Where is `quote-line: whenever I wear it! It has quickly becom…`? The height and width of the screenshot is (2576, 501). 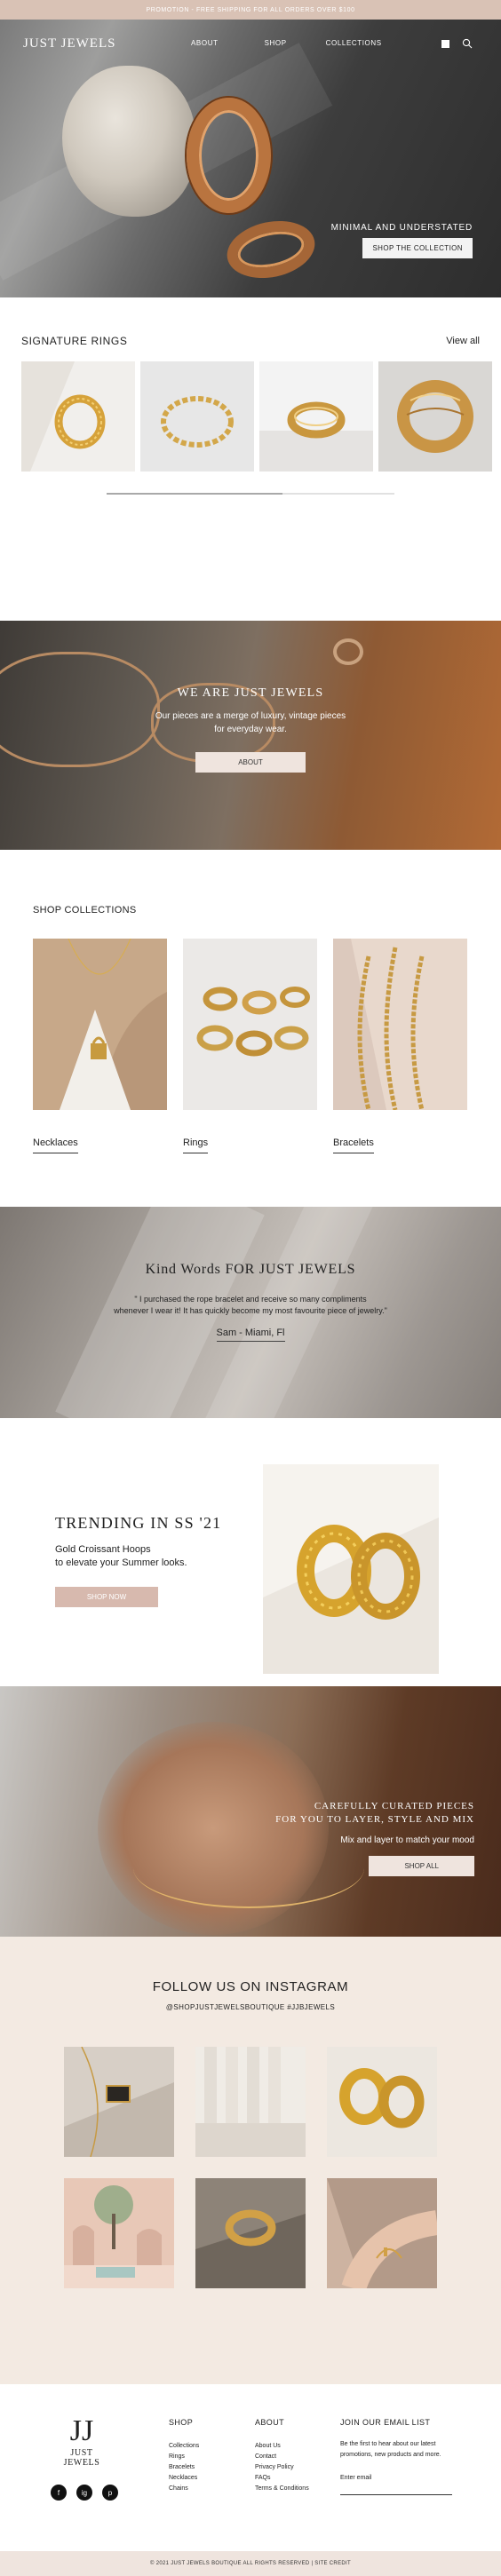
quote-line: whenever I wear it! It has quickly becom… is located at coordinates (250, 1311).